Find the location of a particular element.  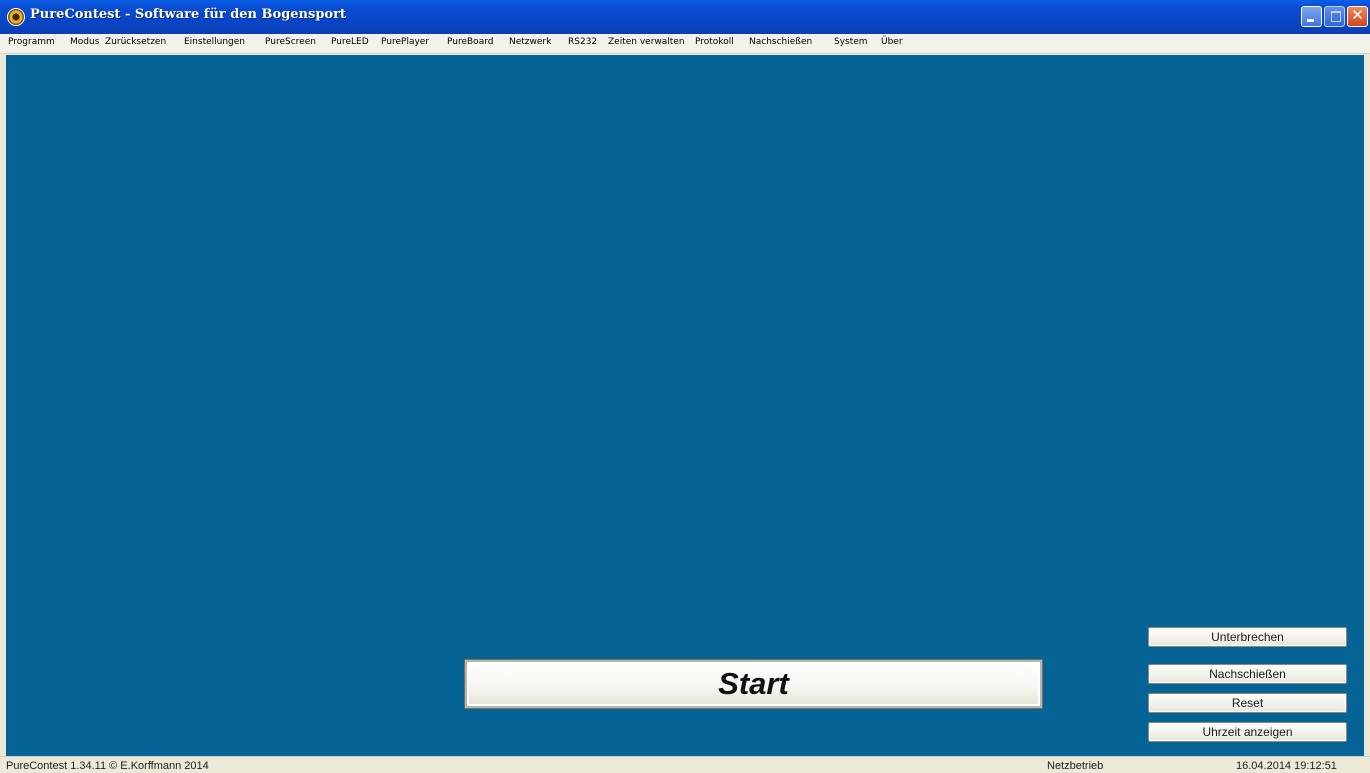

menu-netzwerk: Netzwerk is located at coordinates (530, 42).